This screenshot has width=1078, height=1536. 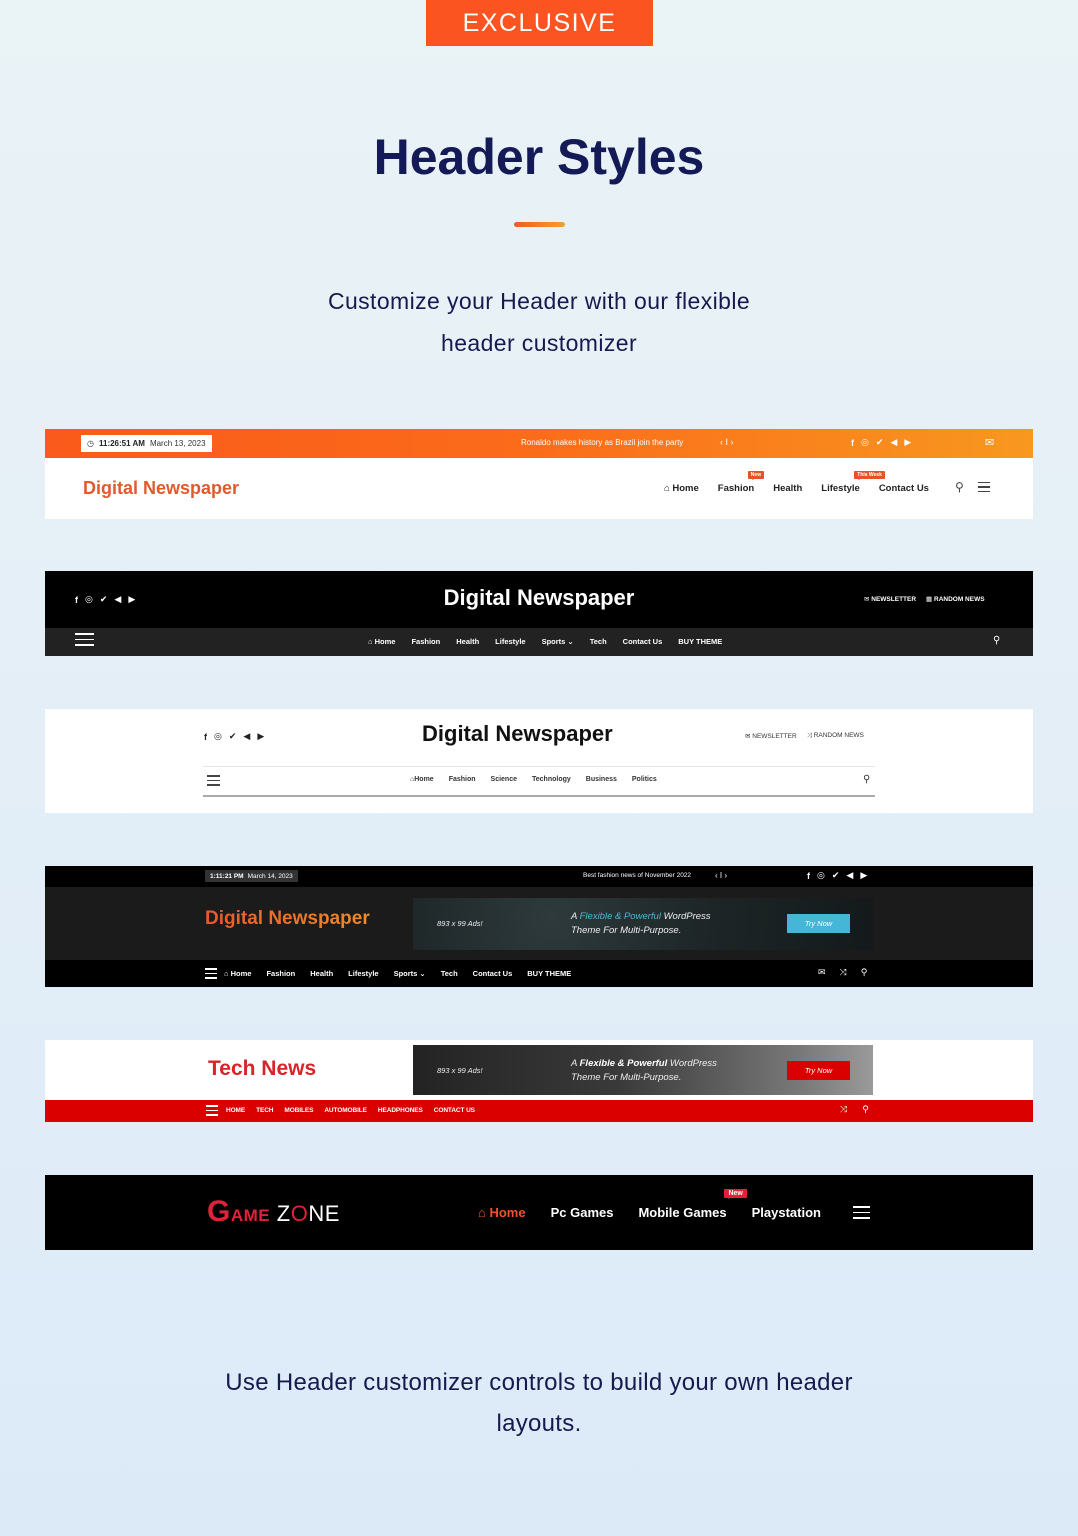 I want to click on date-time-box: 1:11:21 PM March 14, 2023, so click(x=251, y=876).